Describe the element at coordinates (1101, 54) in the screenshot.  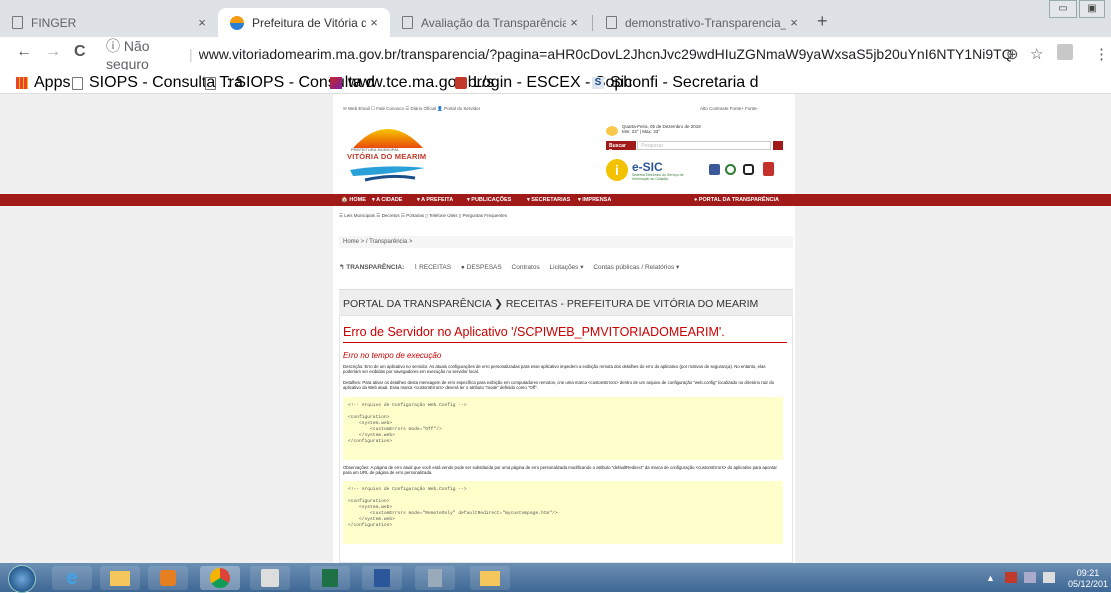
I see `menu-icon: ⋮` at that location.